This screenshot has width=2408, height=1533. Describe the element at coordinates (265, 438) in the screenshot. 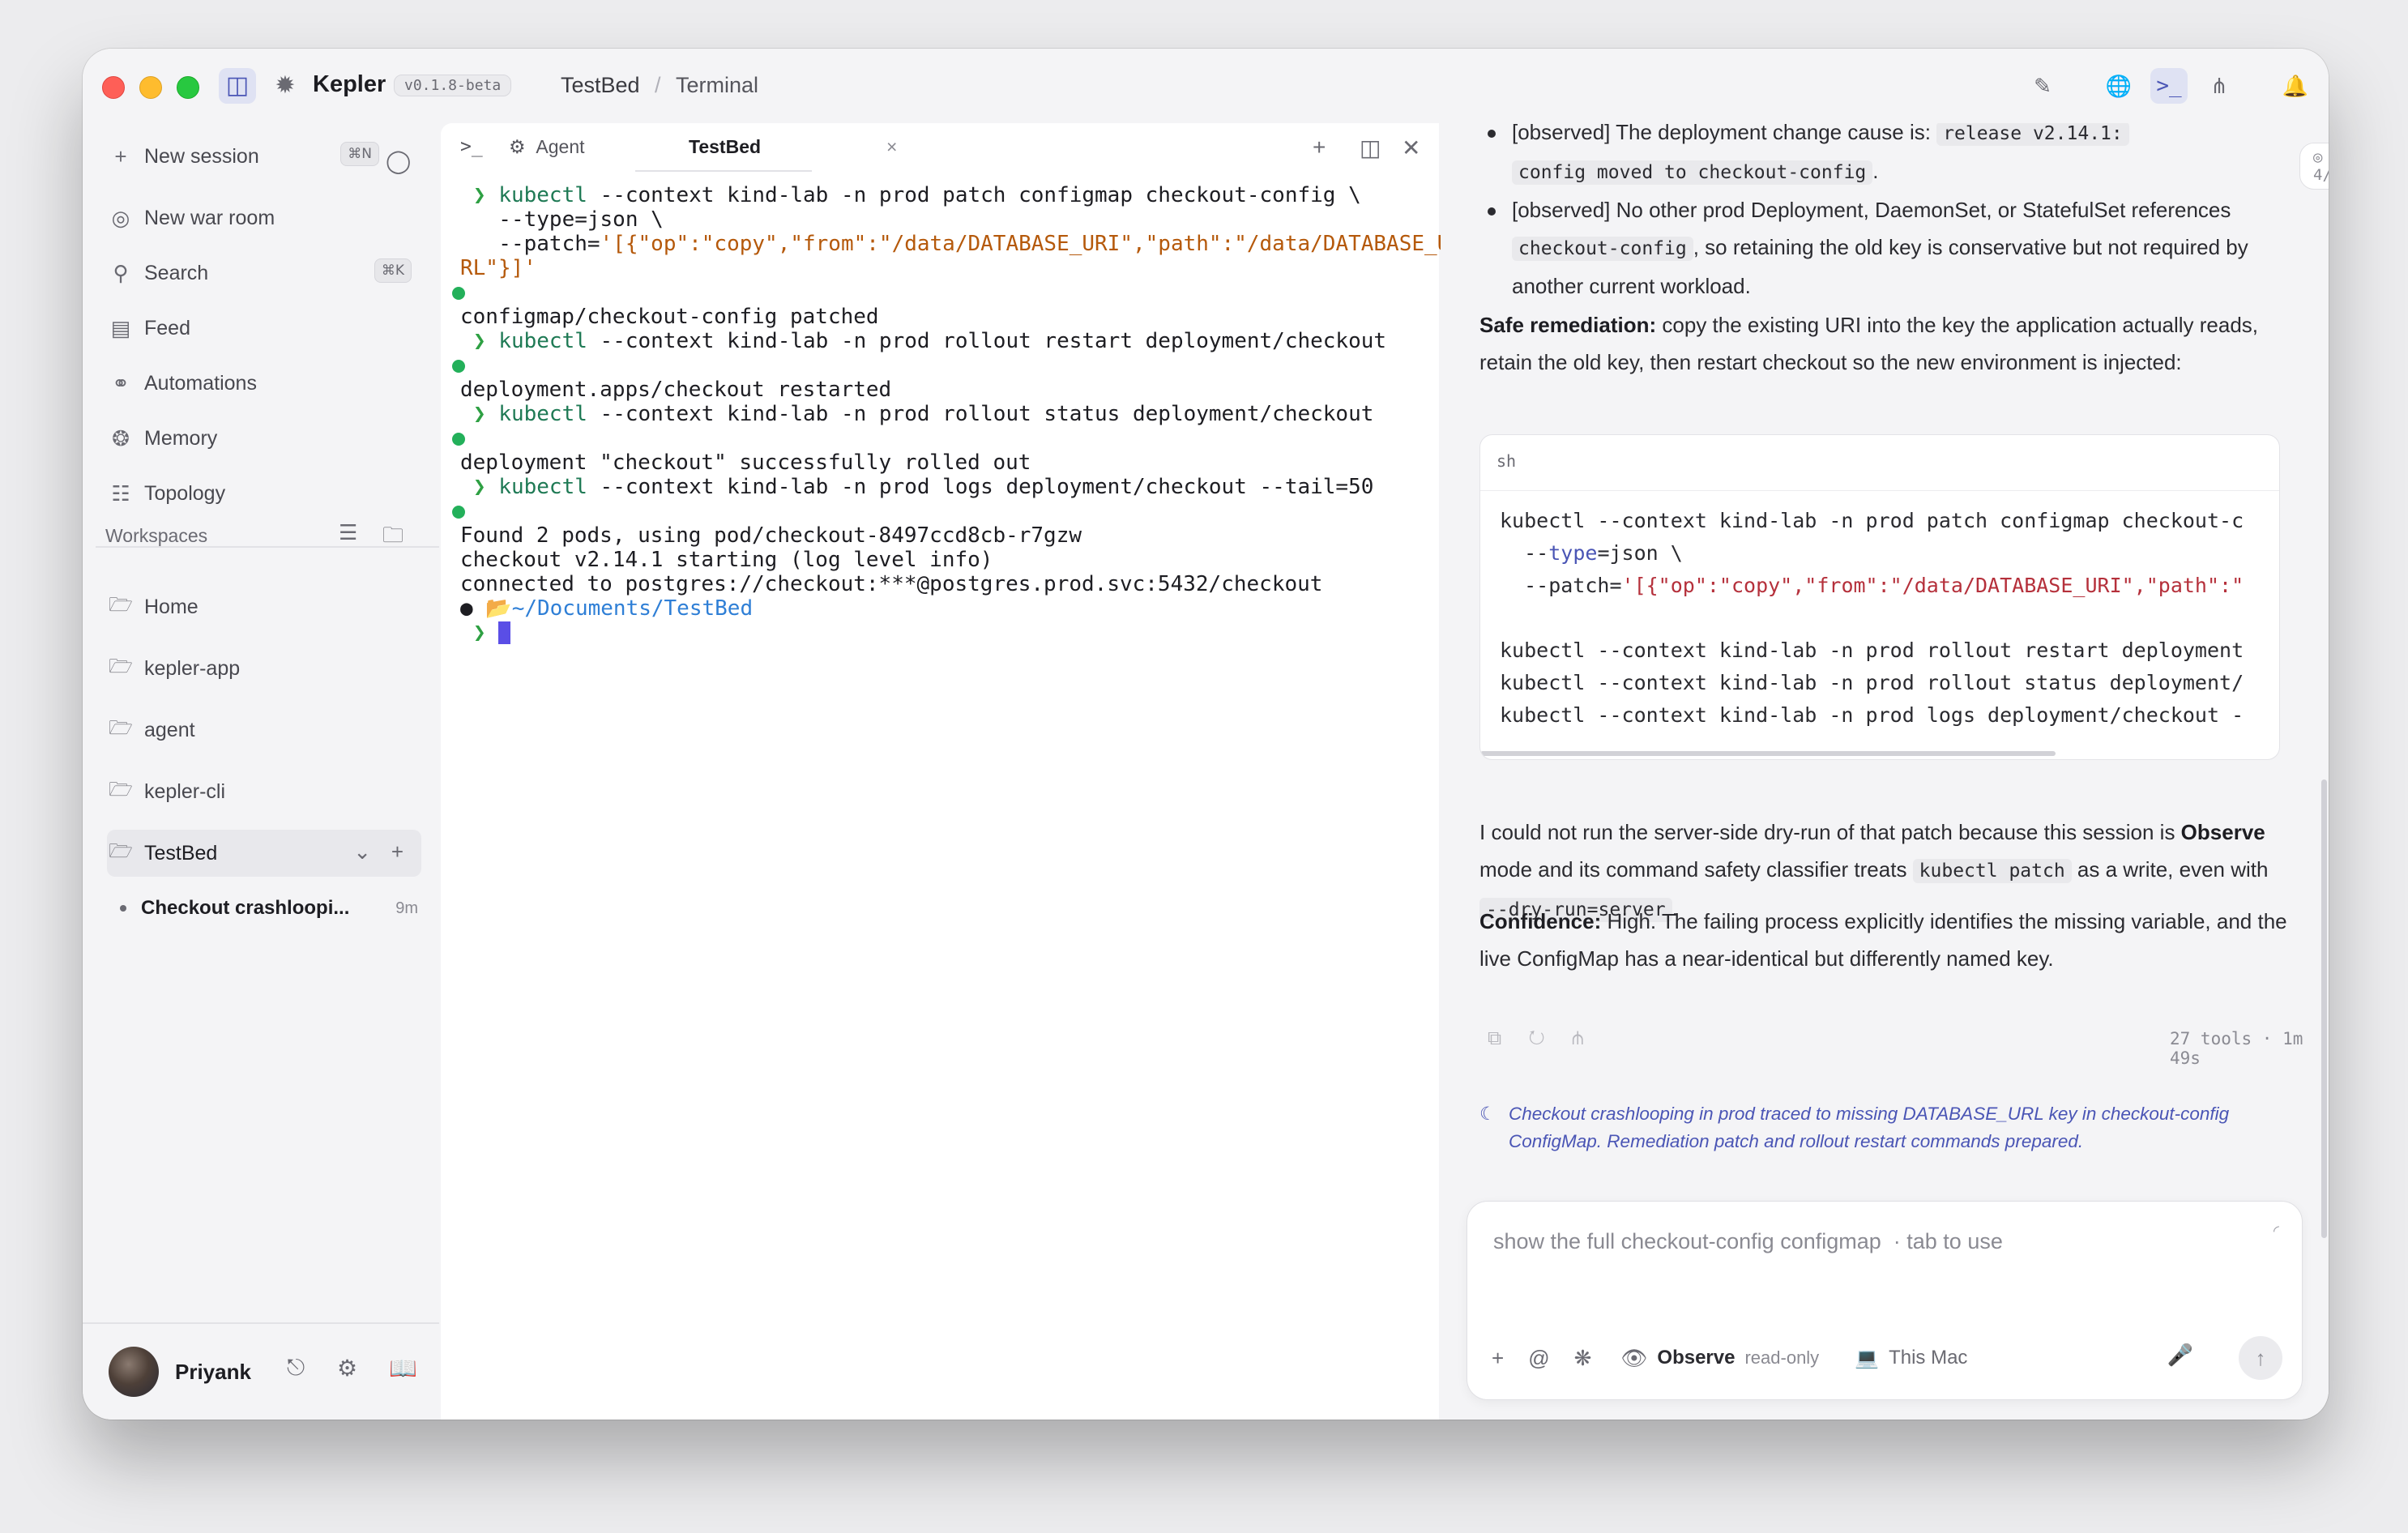

I see `sidebar-item-memory: ❂ Memory` at that location.